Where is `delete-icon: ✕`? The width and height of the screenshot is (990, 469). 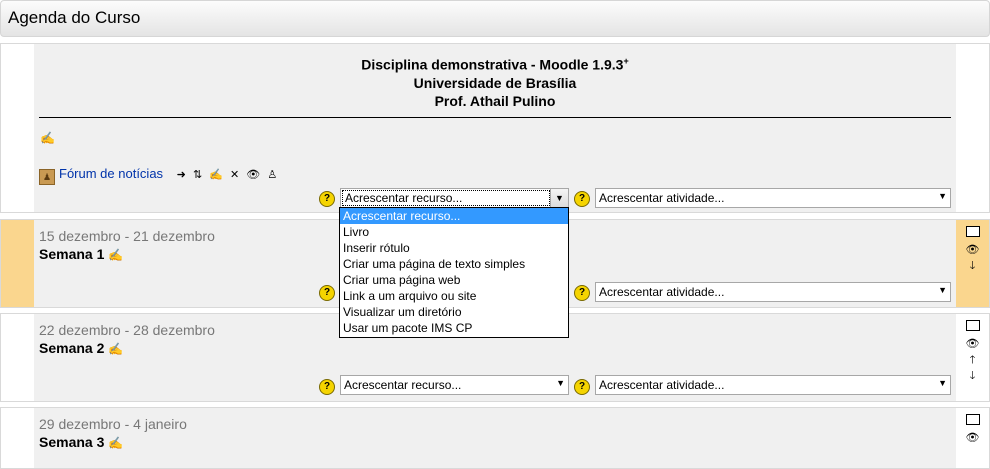 delete-icon: ✕ is located at coordinates (235, 175).